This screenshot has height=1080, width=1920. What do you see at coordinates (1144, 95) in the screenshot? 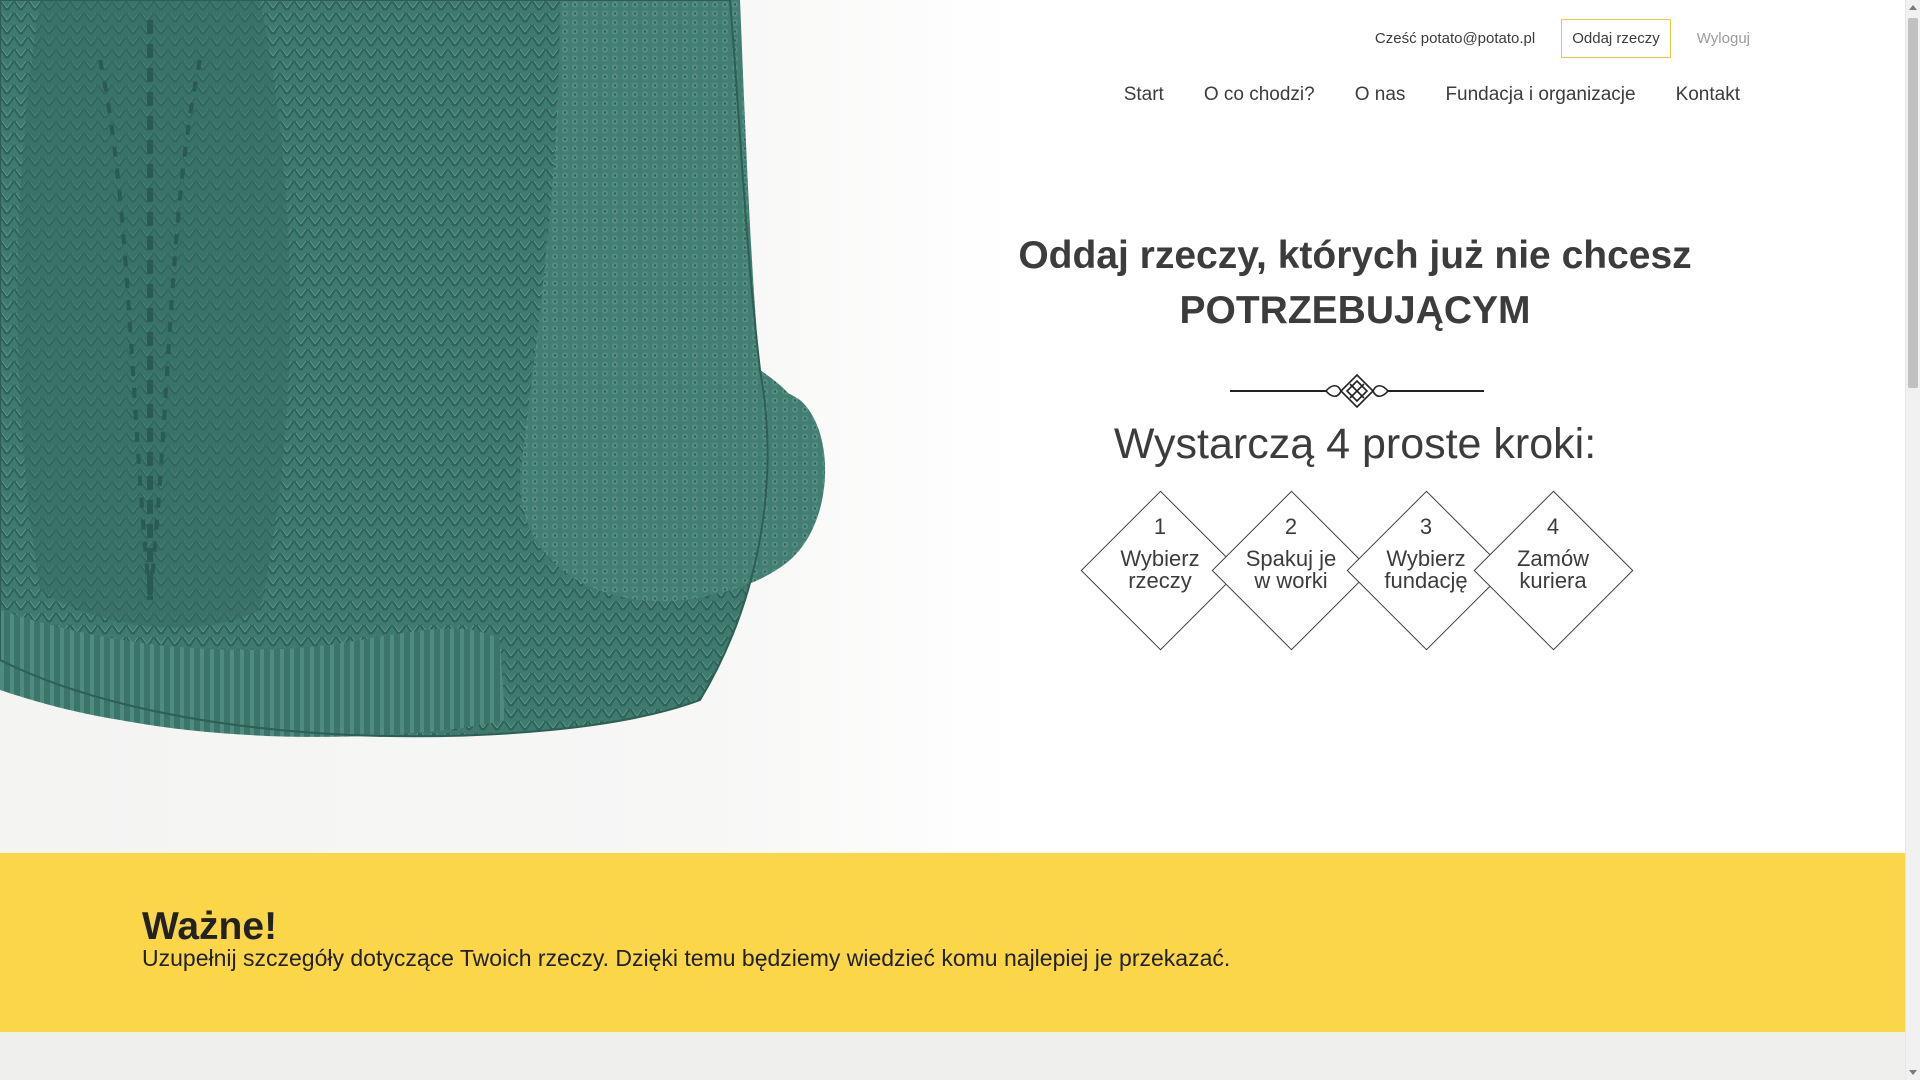
I see `nav-start: Start` at bounding box center [1144, 95].